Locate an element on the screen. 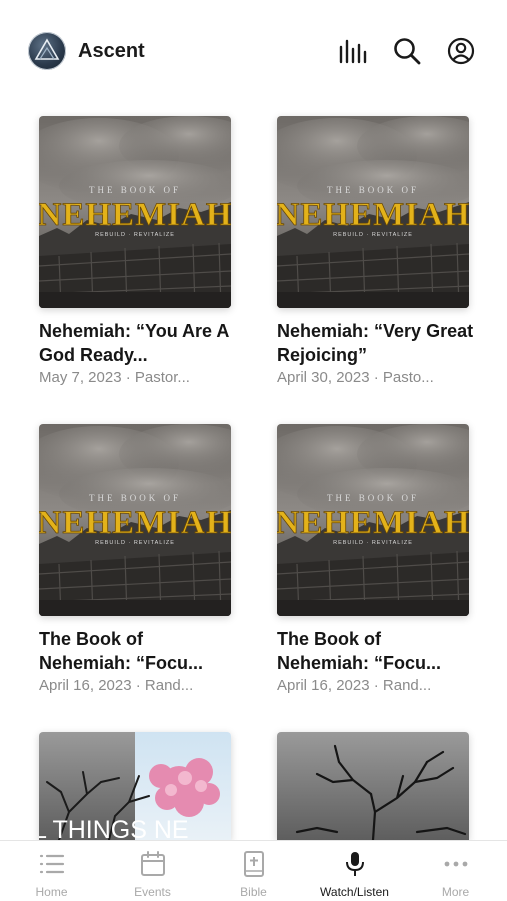 Image resolution: width=507 pixels, height=901 pixels. tab-label: Watch/Listen is located at coordinates (354, 892).